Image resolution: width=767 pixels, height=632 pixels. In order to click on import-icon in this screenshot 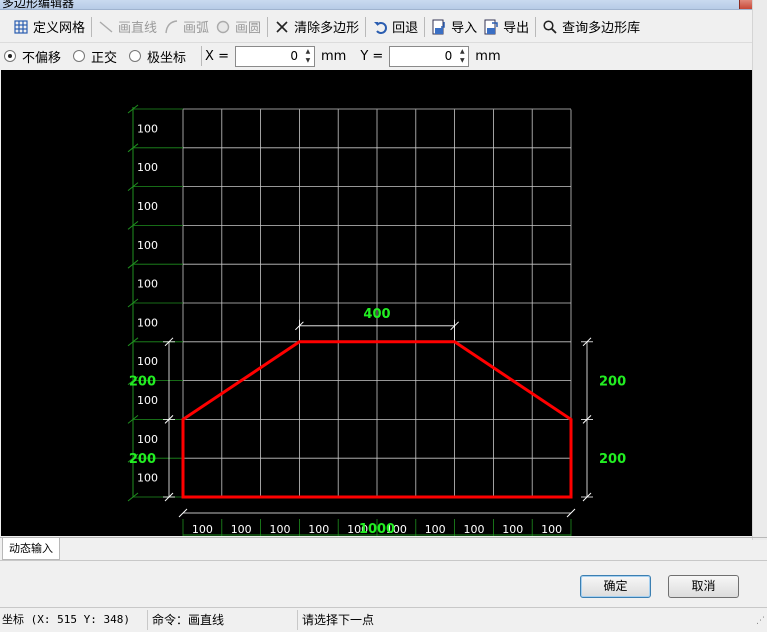, I will do `click(439, 27)`.